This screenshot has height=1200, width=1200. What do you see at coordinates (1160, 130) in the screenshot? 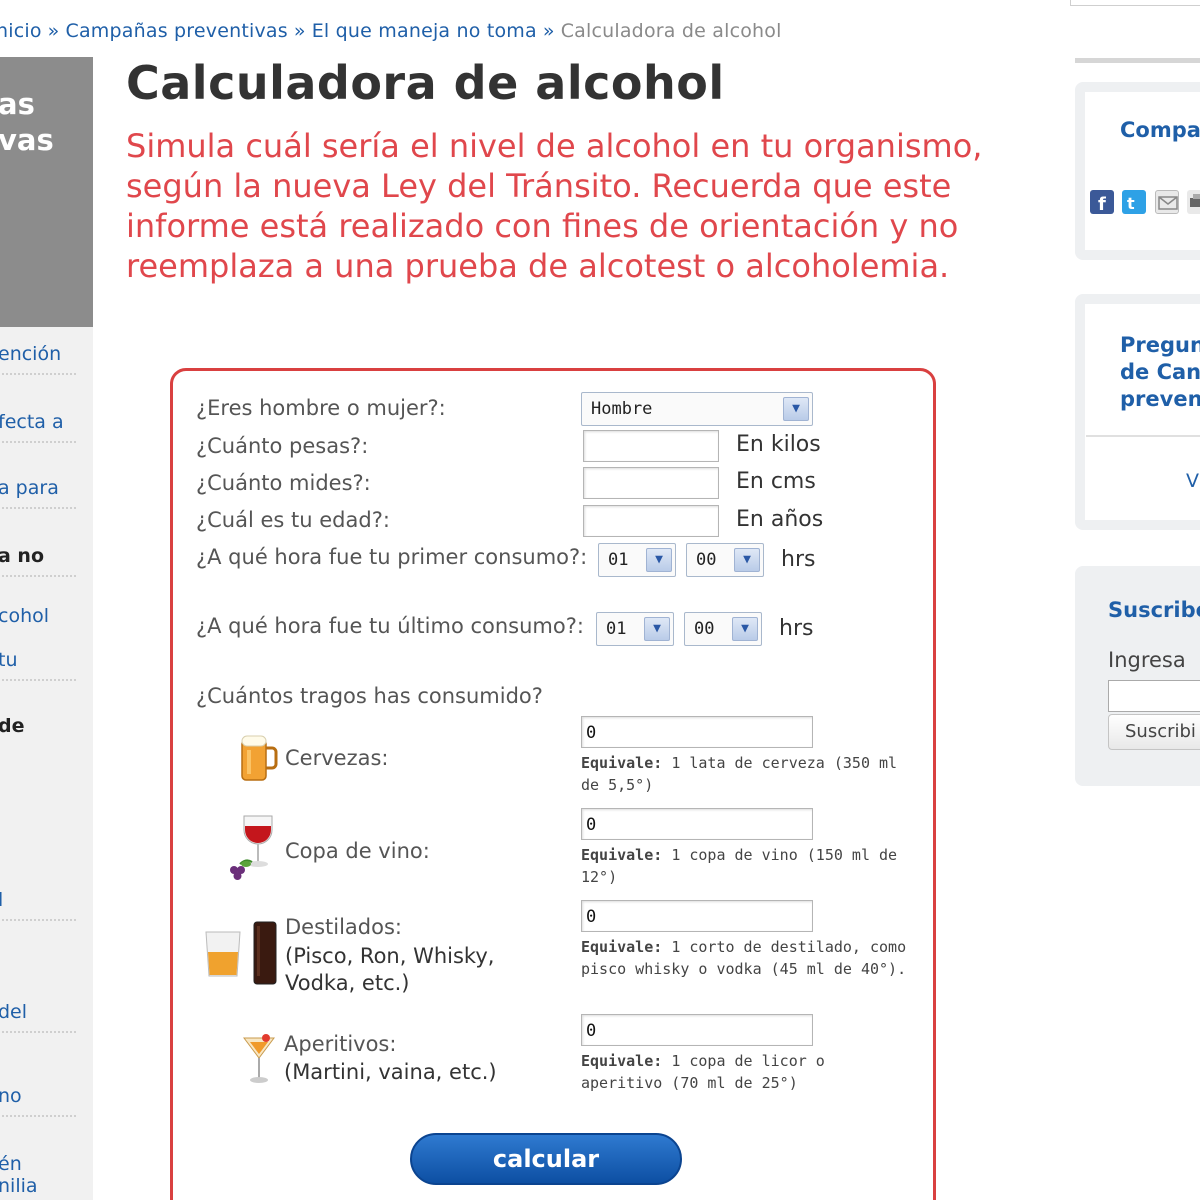
I see `share-title: Compa` at bounding box center [1160, 130].